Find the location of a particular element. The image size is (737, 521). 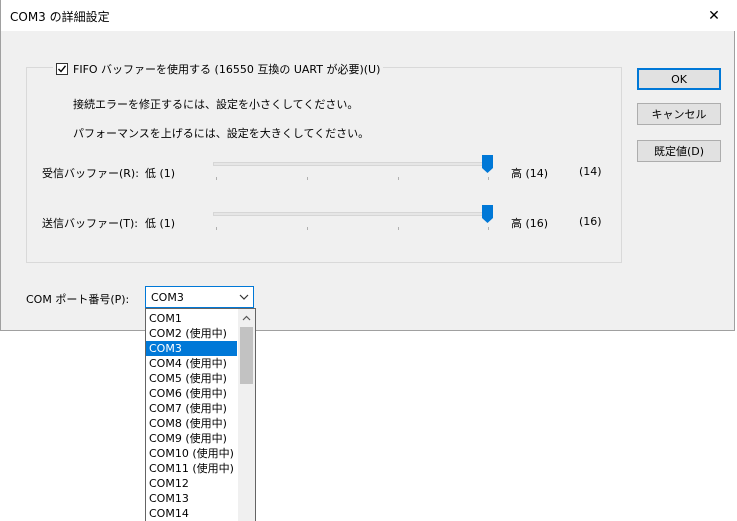

transmit-value: (16) is located at coordinates (590, 221).